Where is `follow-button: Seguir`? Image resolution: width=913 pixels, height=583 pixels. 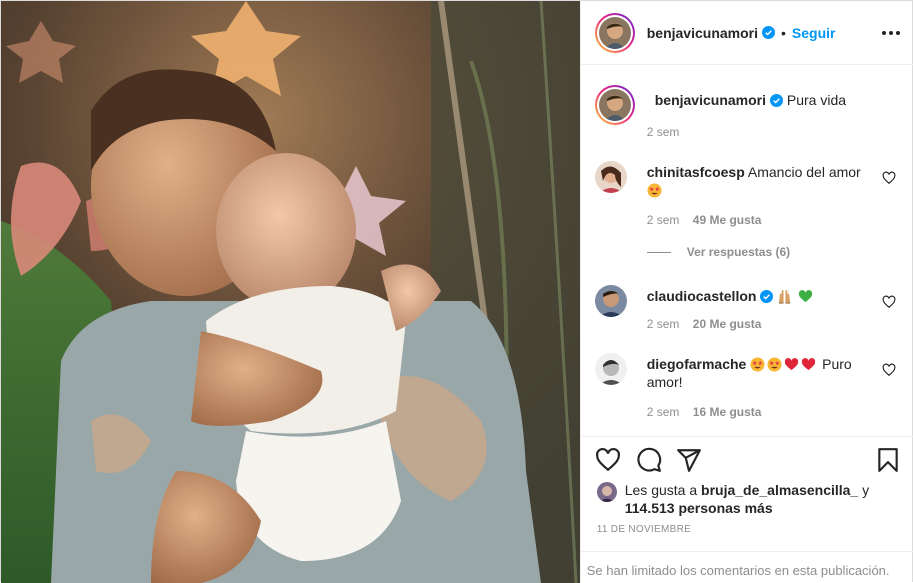 follow-button: Seguir is located at coordinates (814, 33).